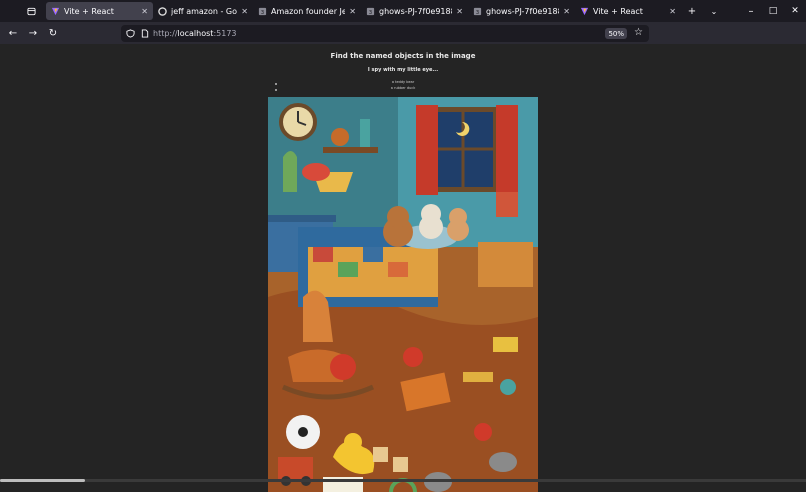 This screenshot has height=492, width=806. I want to click on tab-vite-react: Vite + React ✕, so click(99, 11).